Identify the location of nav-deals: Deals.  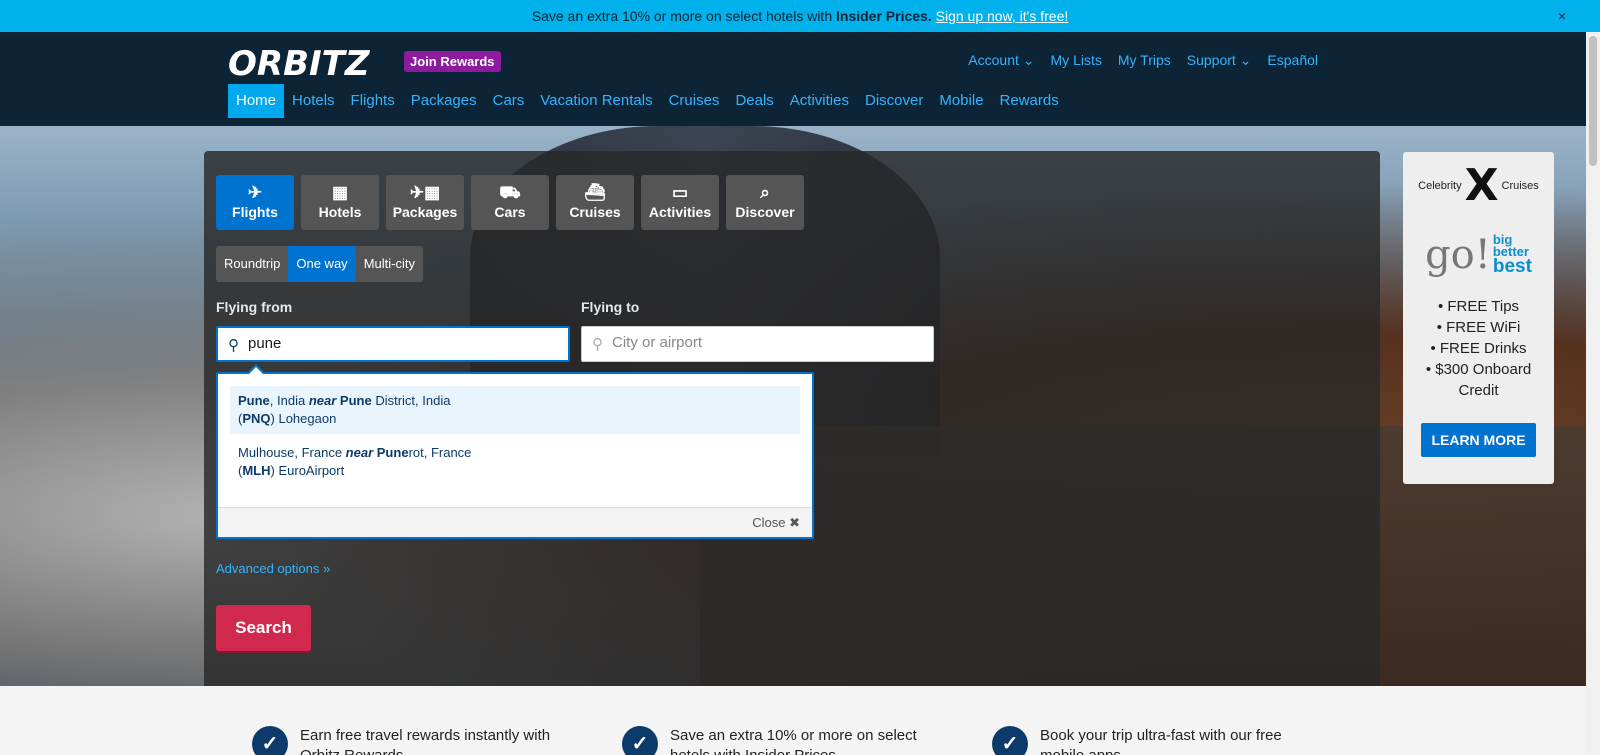
(754, 101).